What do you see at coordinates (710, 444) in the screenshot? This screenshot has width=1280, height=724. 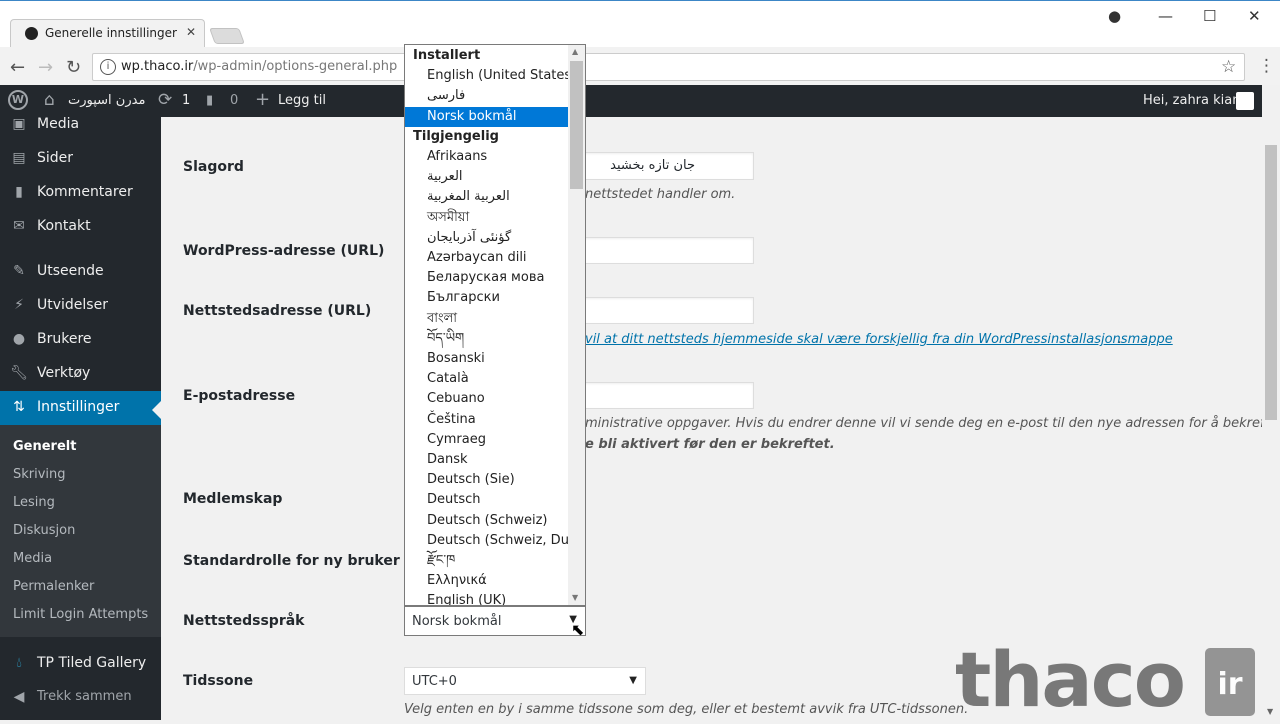 I see `email-description-bold: e bli aktivert før den er bekreftet.` at bounding box center [710, 444].